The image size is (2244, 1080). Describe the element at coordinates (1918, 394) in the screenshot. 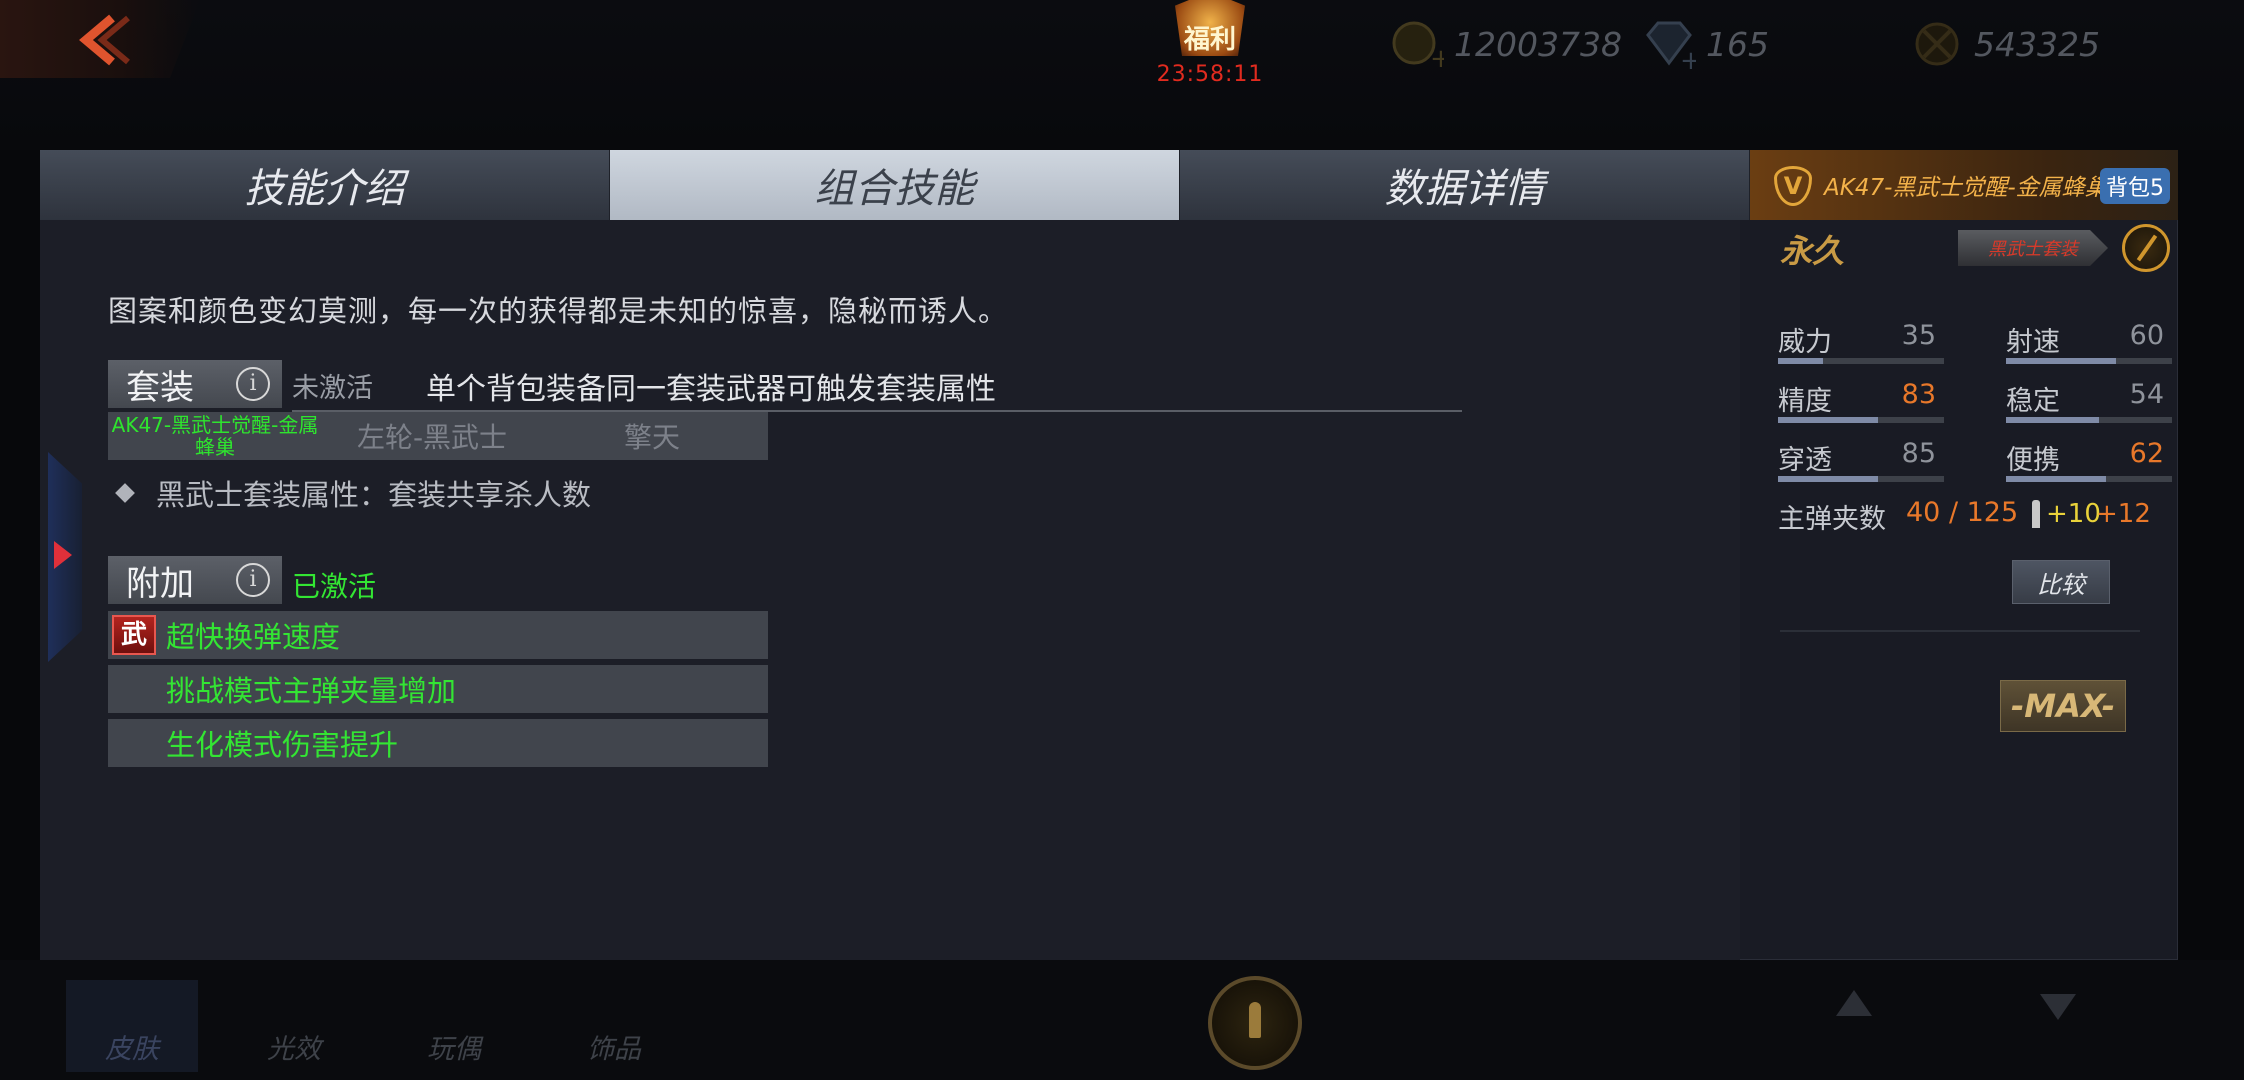

I see `stat-value: 83` at that location.